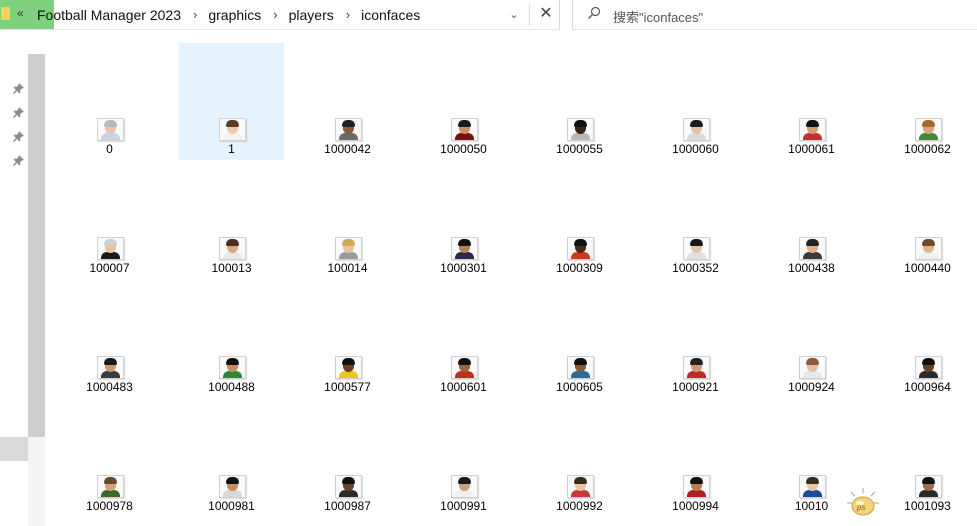 The image size is (977, 526). I want to click on file-item: 1000061, so click(811, 101).